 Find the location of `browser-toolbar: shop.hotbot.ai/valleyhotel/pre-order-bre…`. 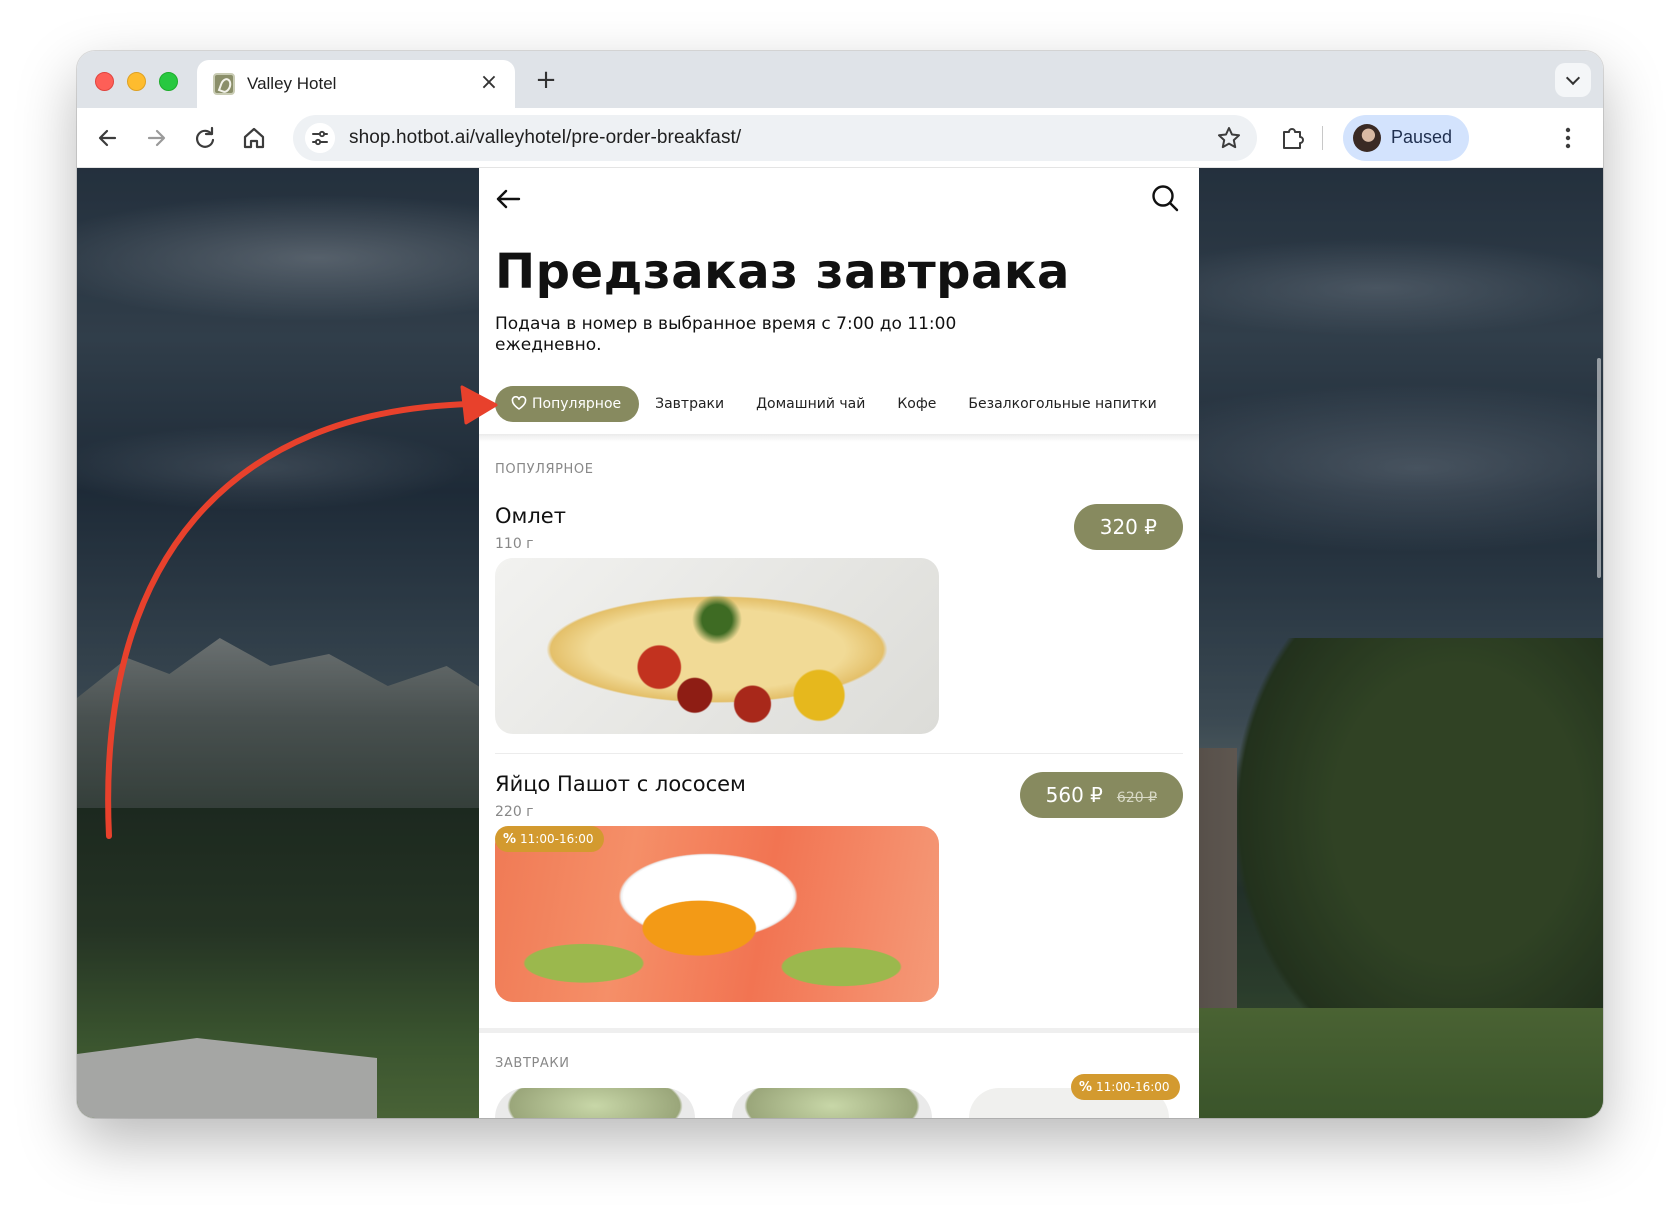

browser-toolbar: shop.hotbot.ai/valleyhotel/pre-order-bre… is located at coordinates (840, 138).